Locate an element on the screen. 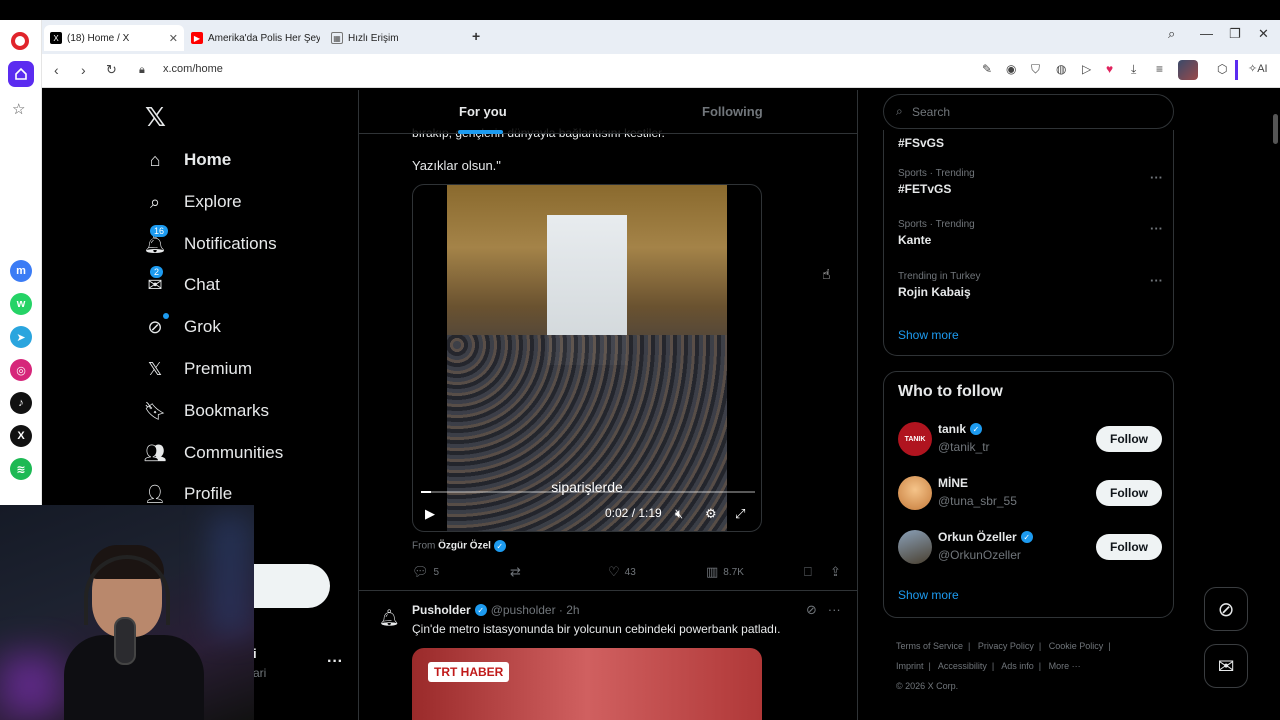  follow-suggestion: TANIK tanık ✓ @tanik_tr Follow is located at coordinates (1030, 439).